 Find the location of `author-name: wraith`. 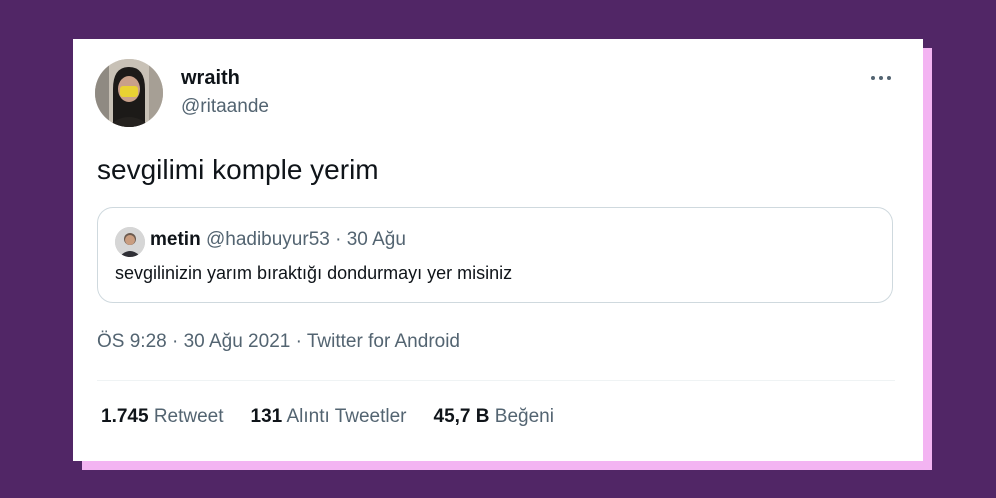

author-name: wraith is located at coordinates (210, 78).